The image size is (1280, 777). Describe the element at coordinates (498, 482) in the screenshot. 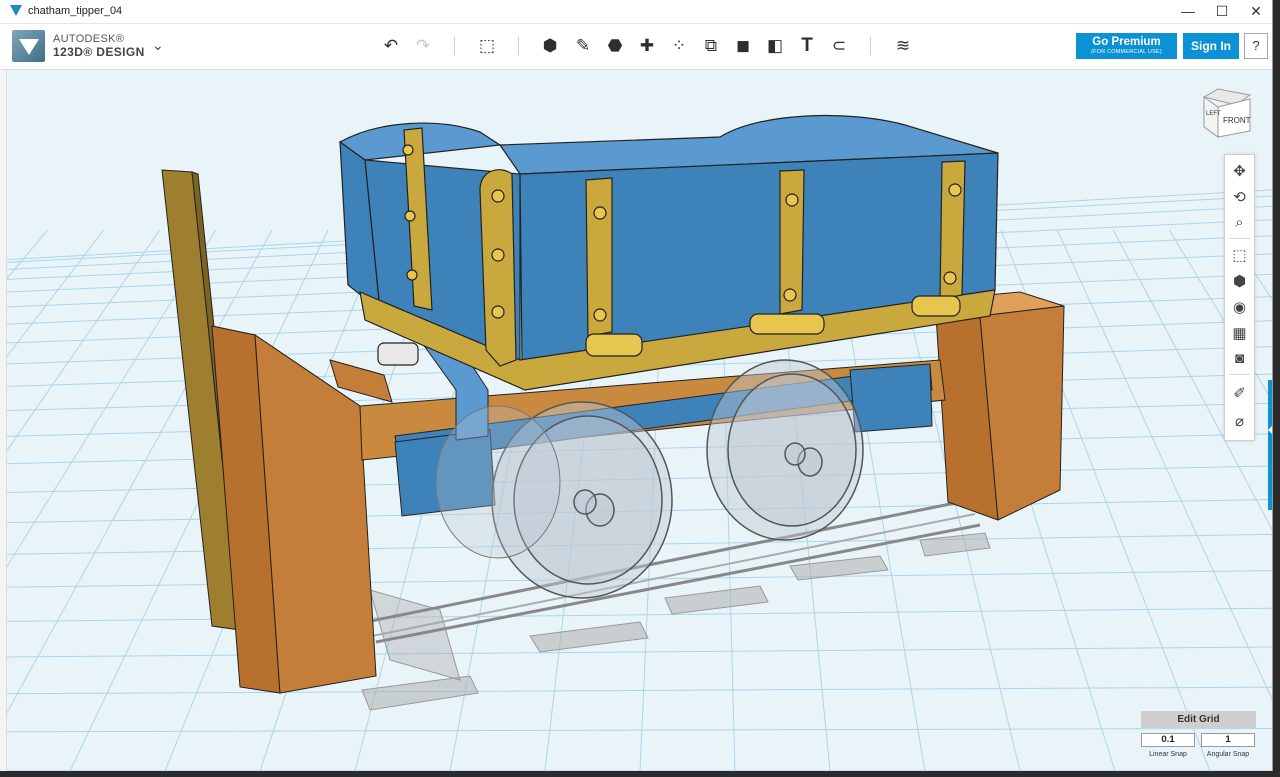

I see `wheel-hidden` at that location.